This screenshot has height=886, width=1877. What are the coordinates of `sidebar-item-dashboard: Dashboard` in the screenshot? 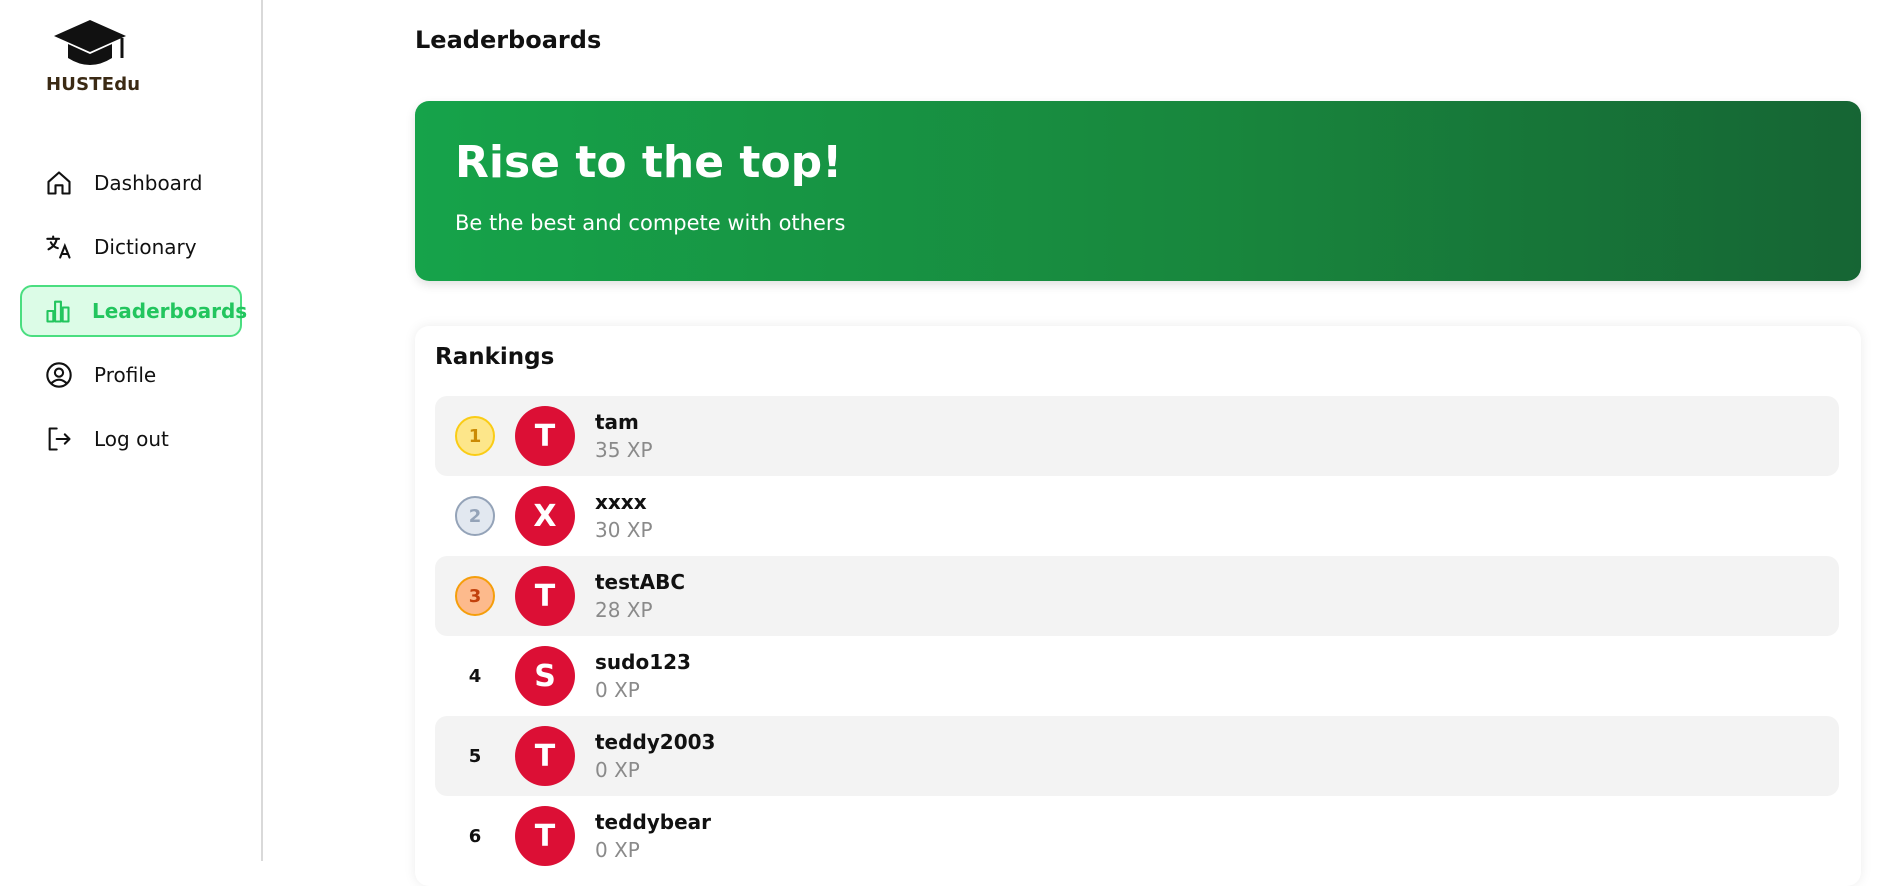 It's located at (131, 183).